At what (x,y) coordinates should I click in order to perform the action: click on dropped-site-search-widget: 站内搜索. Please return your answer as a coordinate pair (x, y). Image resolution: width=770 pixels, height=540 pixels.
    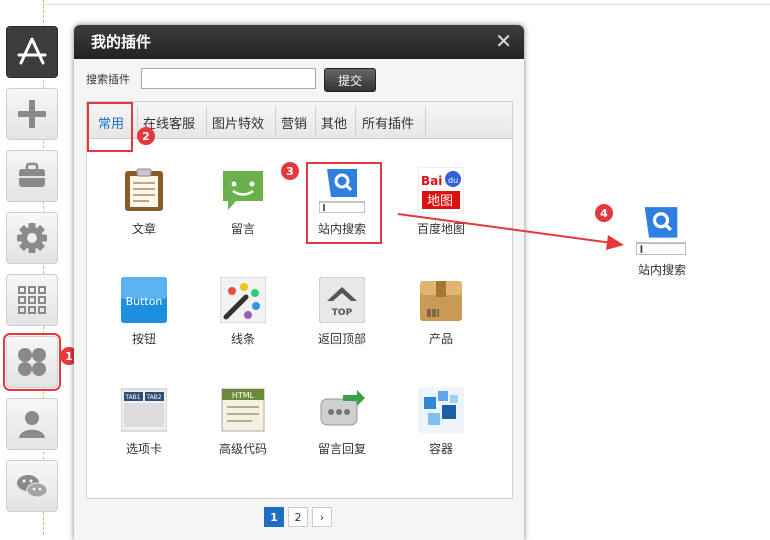
    Looking at the image, I should click on (665, 242).